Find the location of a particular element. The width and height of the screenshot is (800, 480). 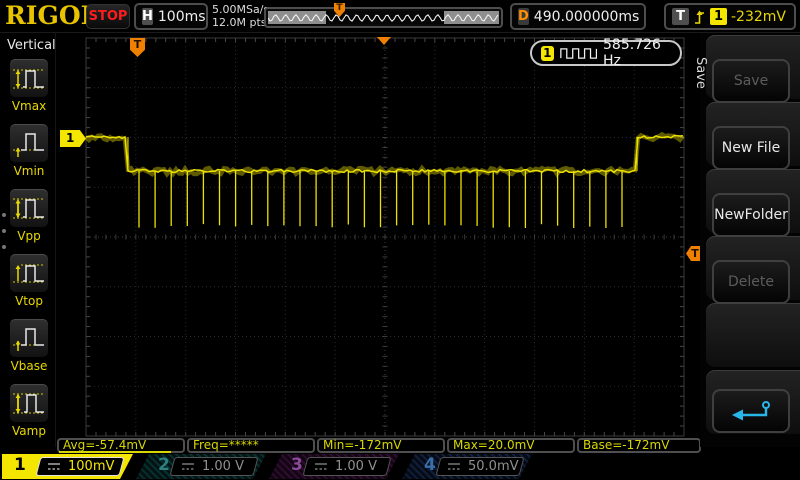

menu-item-vpp: Vpp is located at coordinates (29, 215).